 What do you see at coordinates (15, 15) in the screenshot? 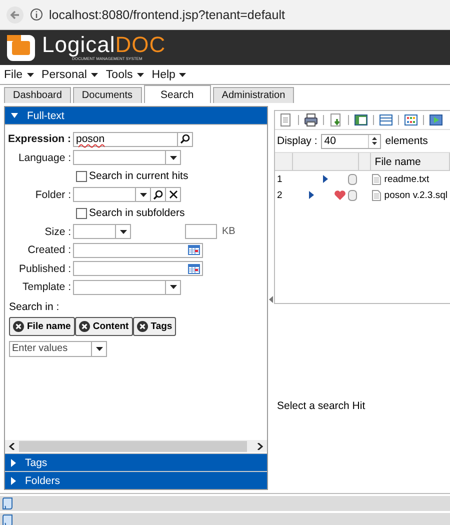
I see `back-icon` at bounding box center [15, 15].